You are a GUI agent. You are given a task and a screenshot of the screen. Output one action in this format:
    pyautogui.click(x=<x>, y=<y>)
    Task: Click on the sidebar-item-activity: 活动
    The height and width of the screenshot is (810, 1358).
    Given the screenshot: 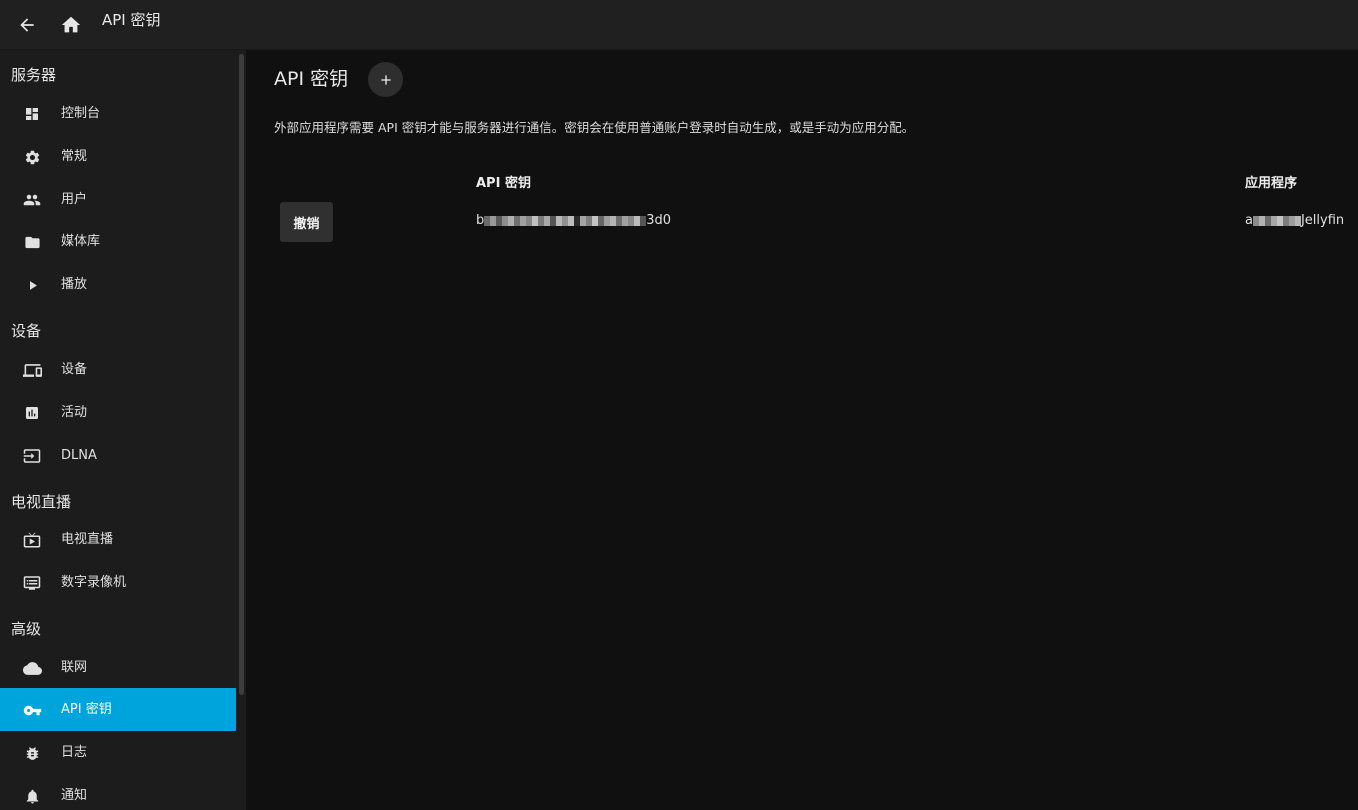 What is the action you would take?
    pyautogui.click(x=118, y=412)
    